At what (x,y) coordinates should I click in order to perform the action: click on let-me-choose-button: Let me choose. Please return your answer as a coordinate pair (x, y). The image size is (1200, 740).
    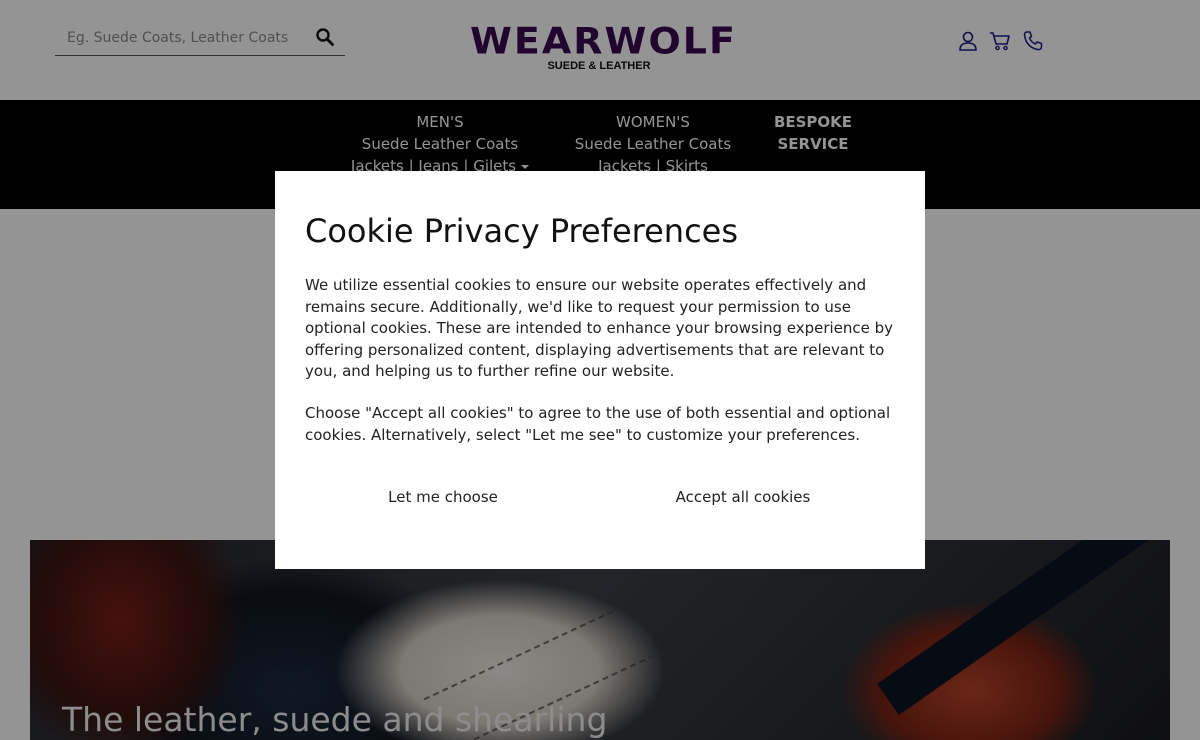
    Looking at the image, I should click on (443, 497).